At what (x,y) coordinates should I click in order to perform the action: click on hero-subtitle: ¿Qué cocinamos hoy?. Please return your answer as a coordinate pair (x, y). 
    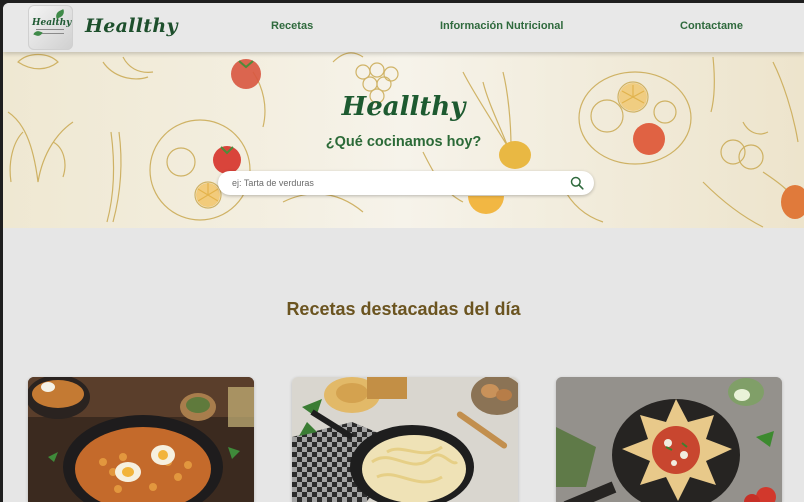
    Looking at the image, I should click on (403, 142).